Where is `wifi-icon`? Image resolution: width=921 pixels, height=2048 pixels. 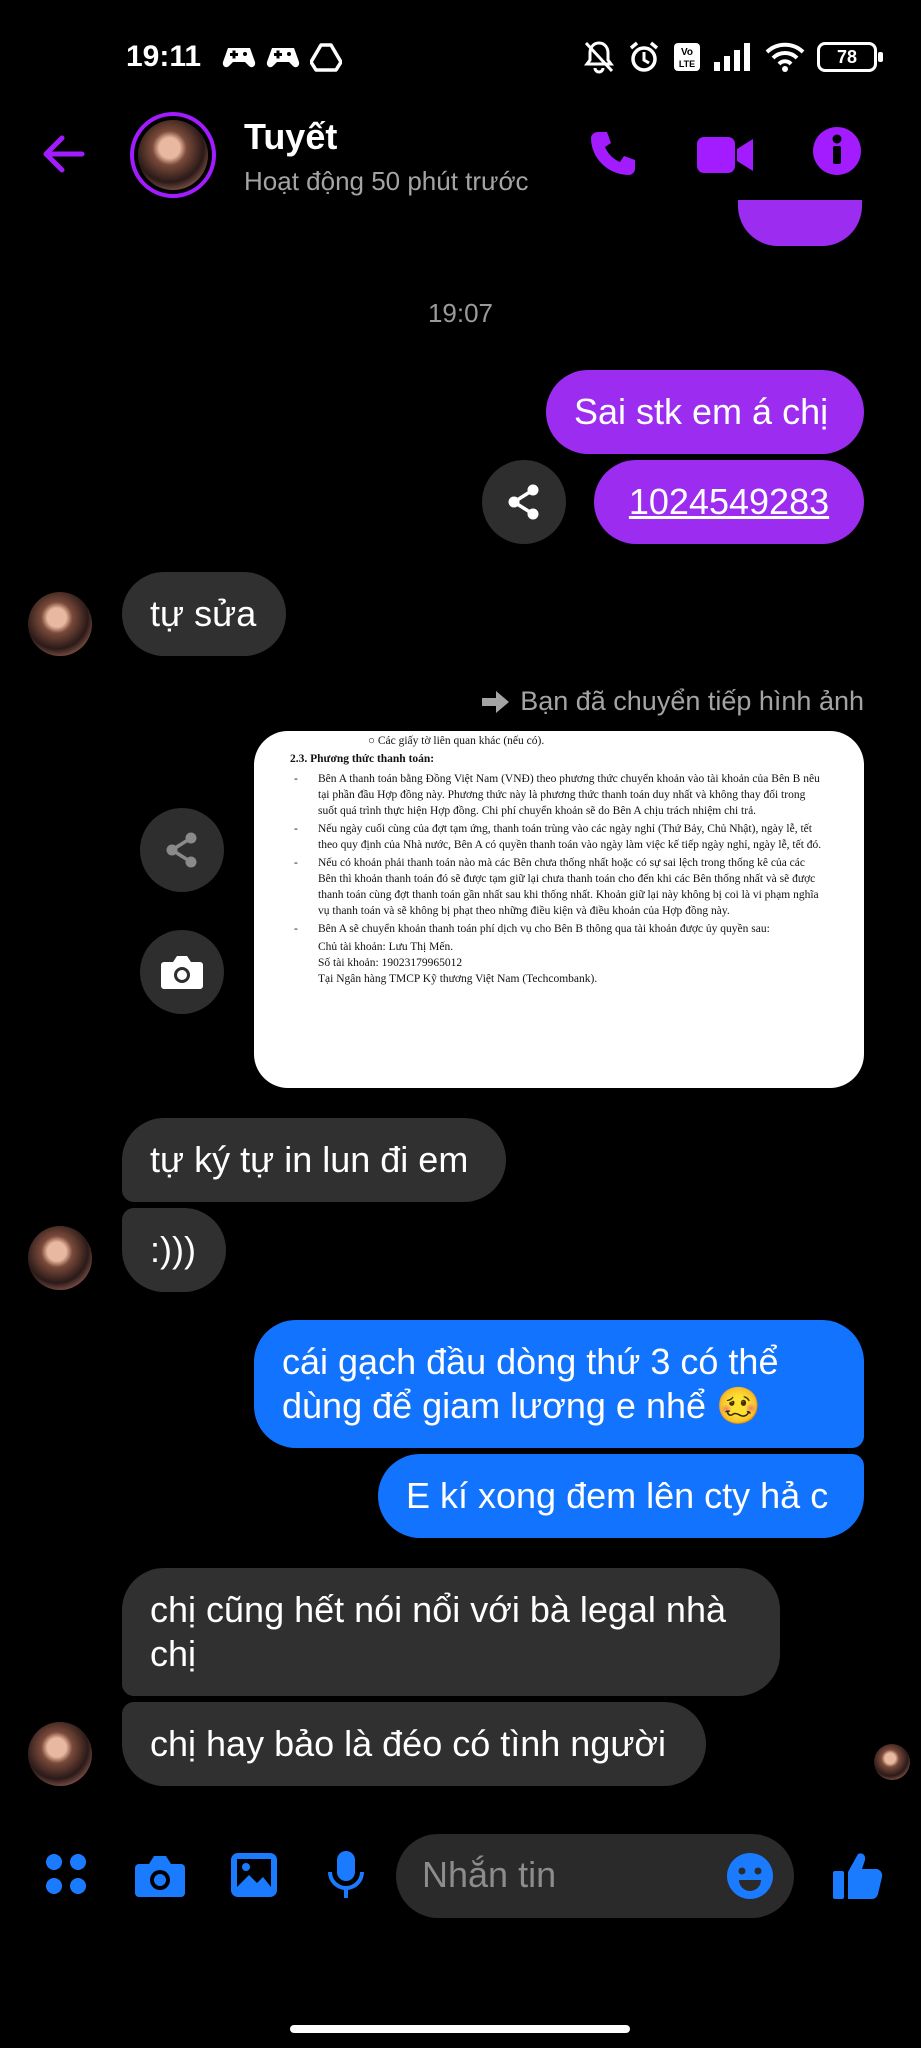
wifi-icon is located at coordinates (785, 57).